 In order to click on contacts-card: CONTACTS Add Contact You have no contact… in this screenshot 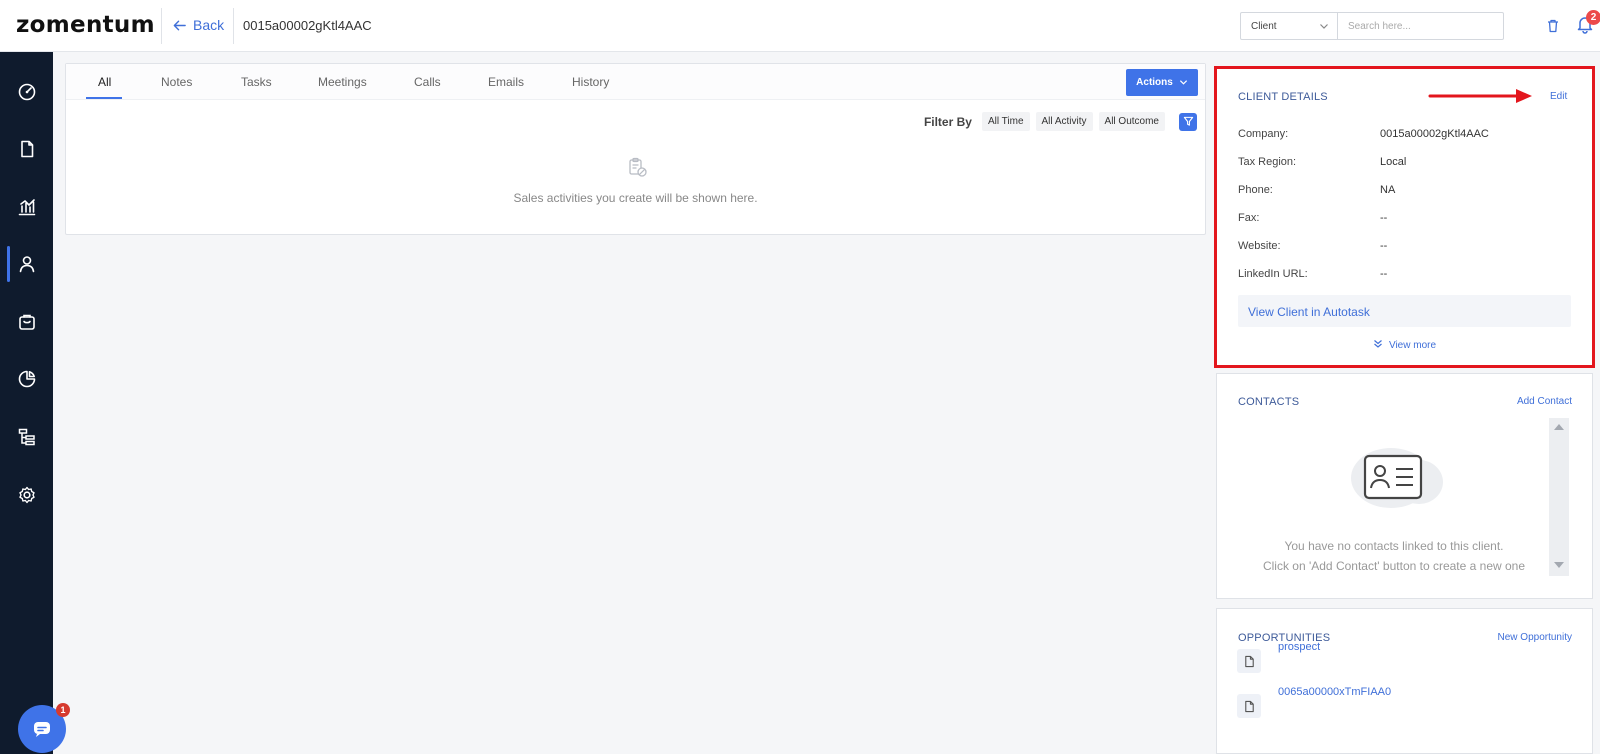, I will do `click(1404, 486)`.